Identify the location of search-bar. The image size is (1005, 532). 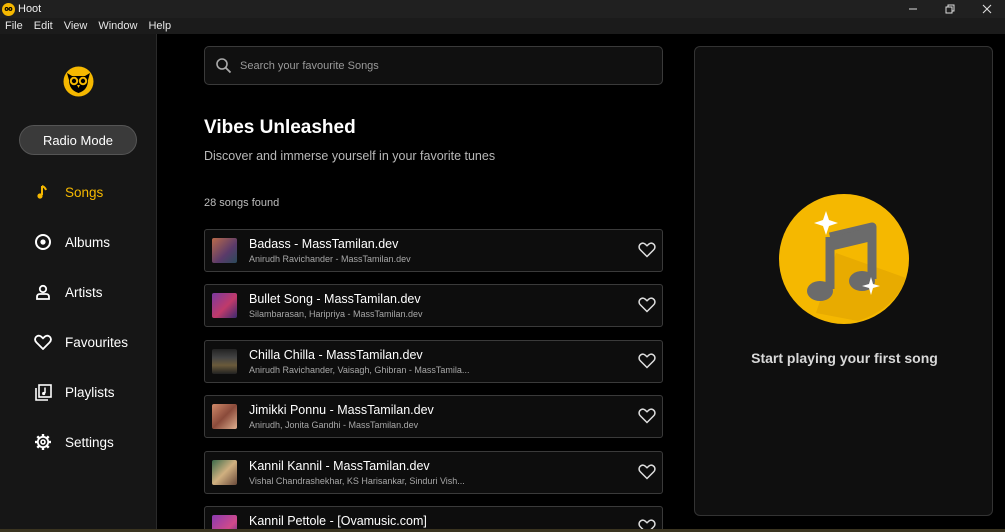
(433, 65).